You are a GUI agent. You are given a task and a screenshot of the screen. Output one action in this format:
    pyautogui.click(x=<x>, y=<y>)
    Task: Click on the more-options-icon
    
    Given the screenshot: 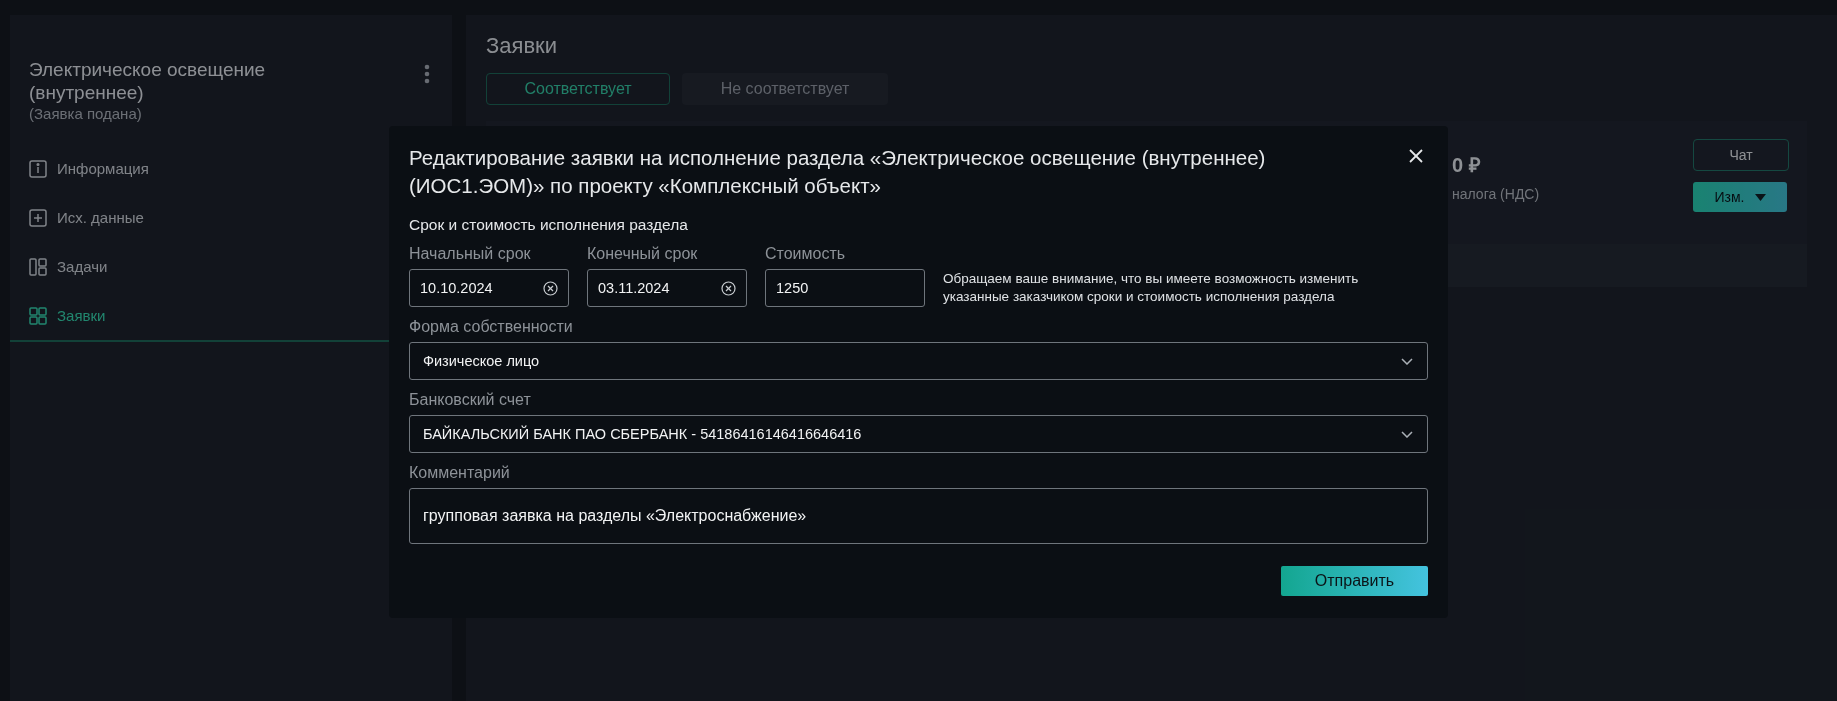 What is the action you would take?
    pyautogui.click(x=427, y=74)
    